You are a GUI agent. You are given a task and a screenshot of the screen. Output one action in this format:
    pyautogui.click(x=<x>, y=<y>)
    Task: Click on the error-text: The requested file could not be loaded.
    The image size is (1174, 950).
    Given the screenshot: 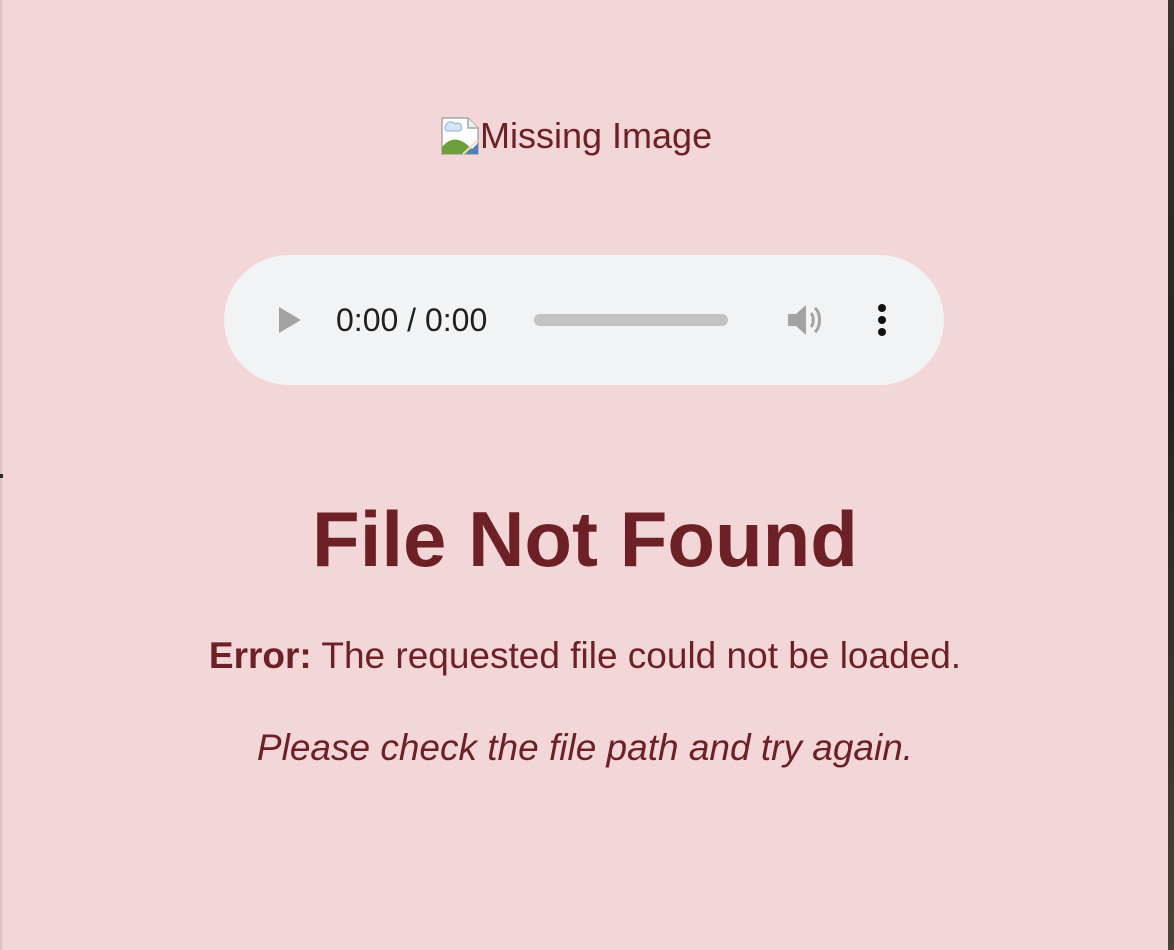 What is the action you would take?
    pyautogui.click(x=636, y=655)
    